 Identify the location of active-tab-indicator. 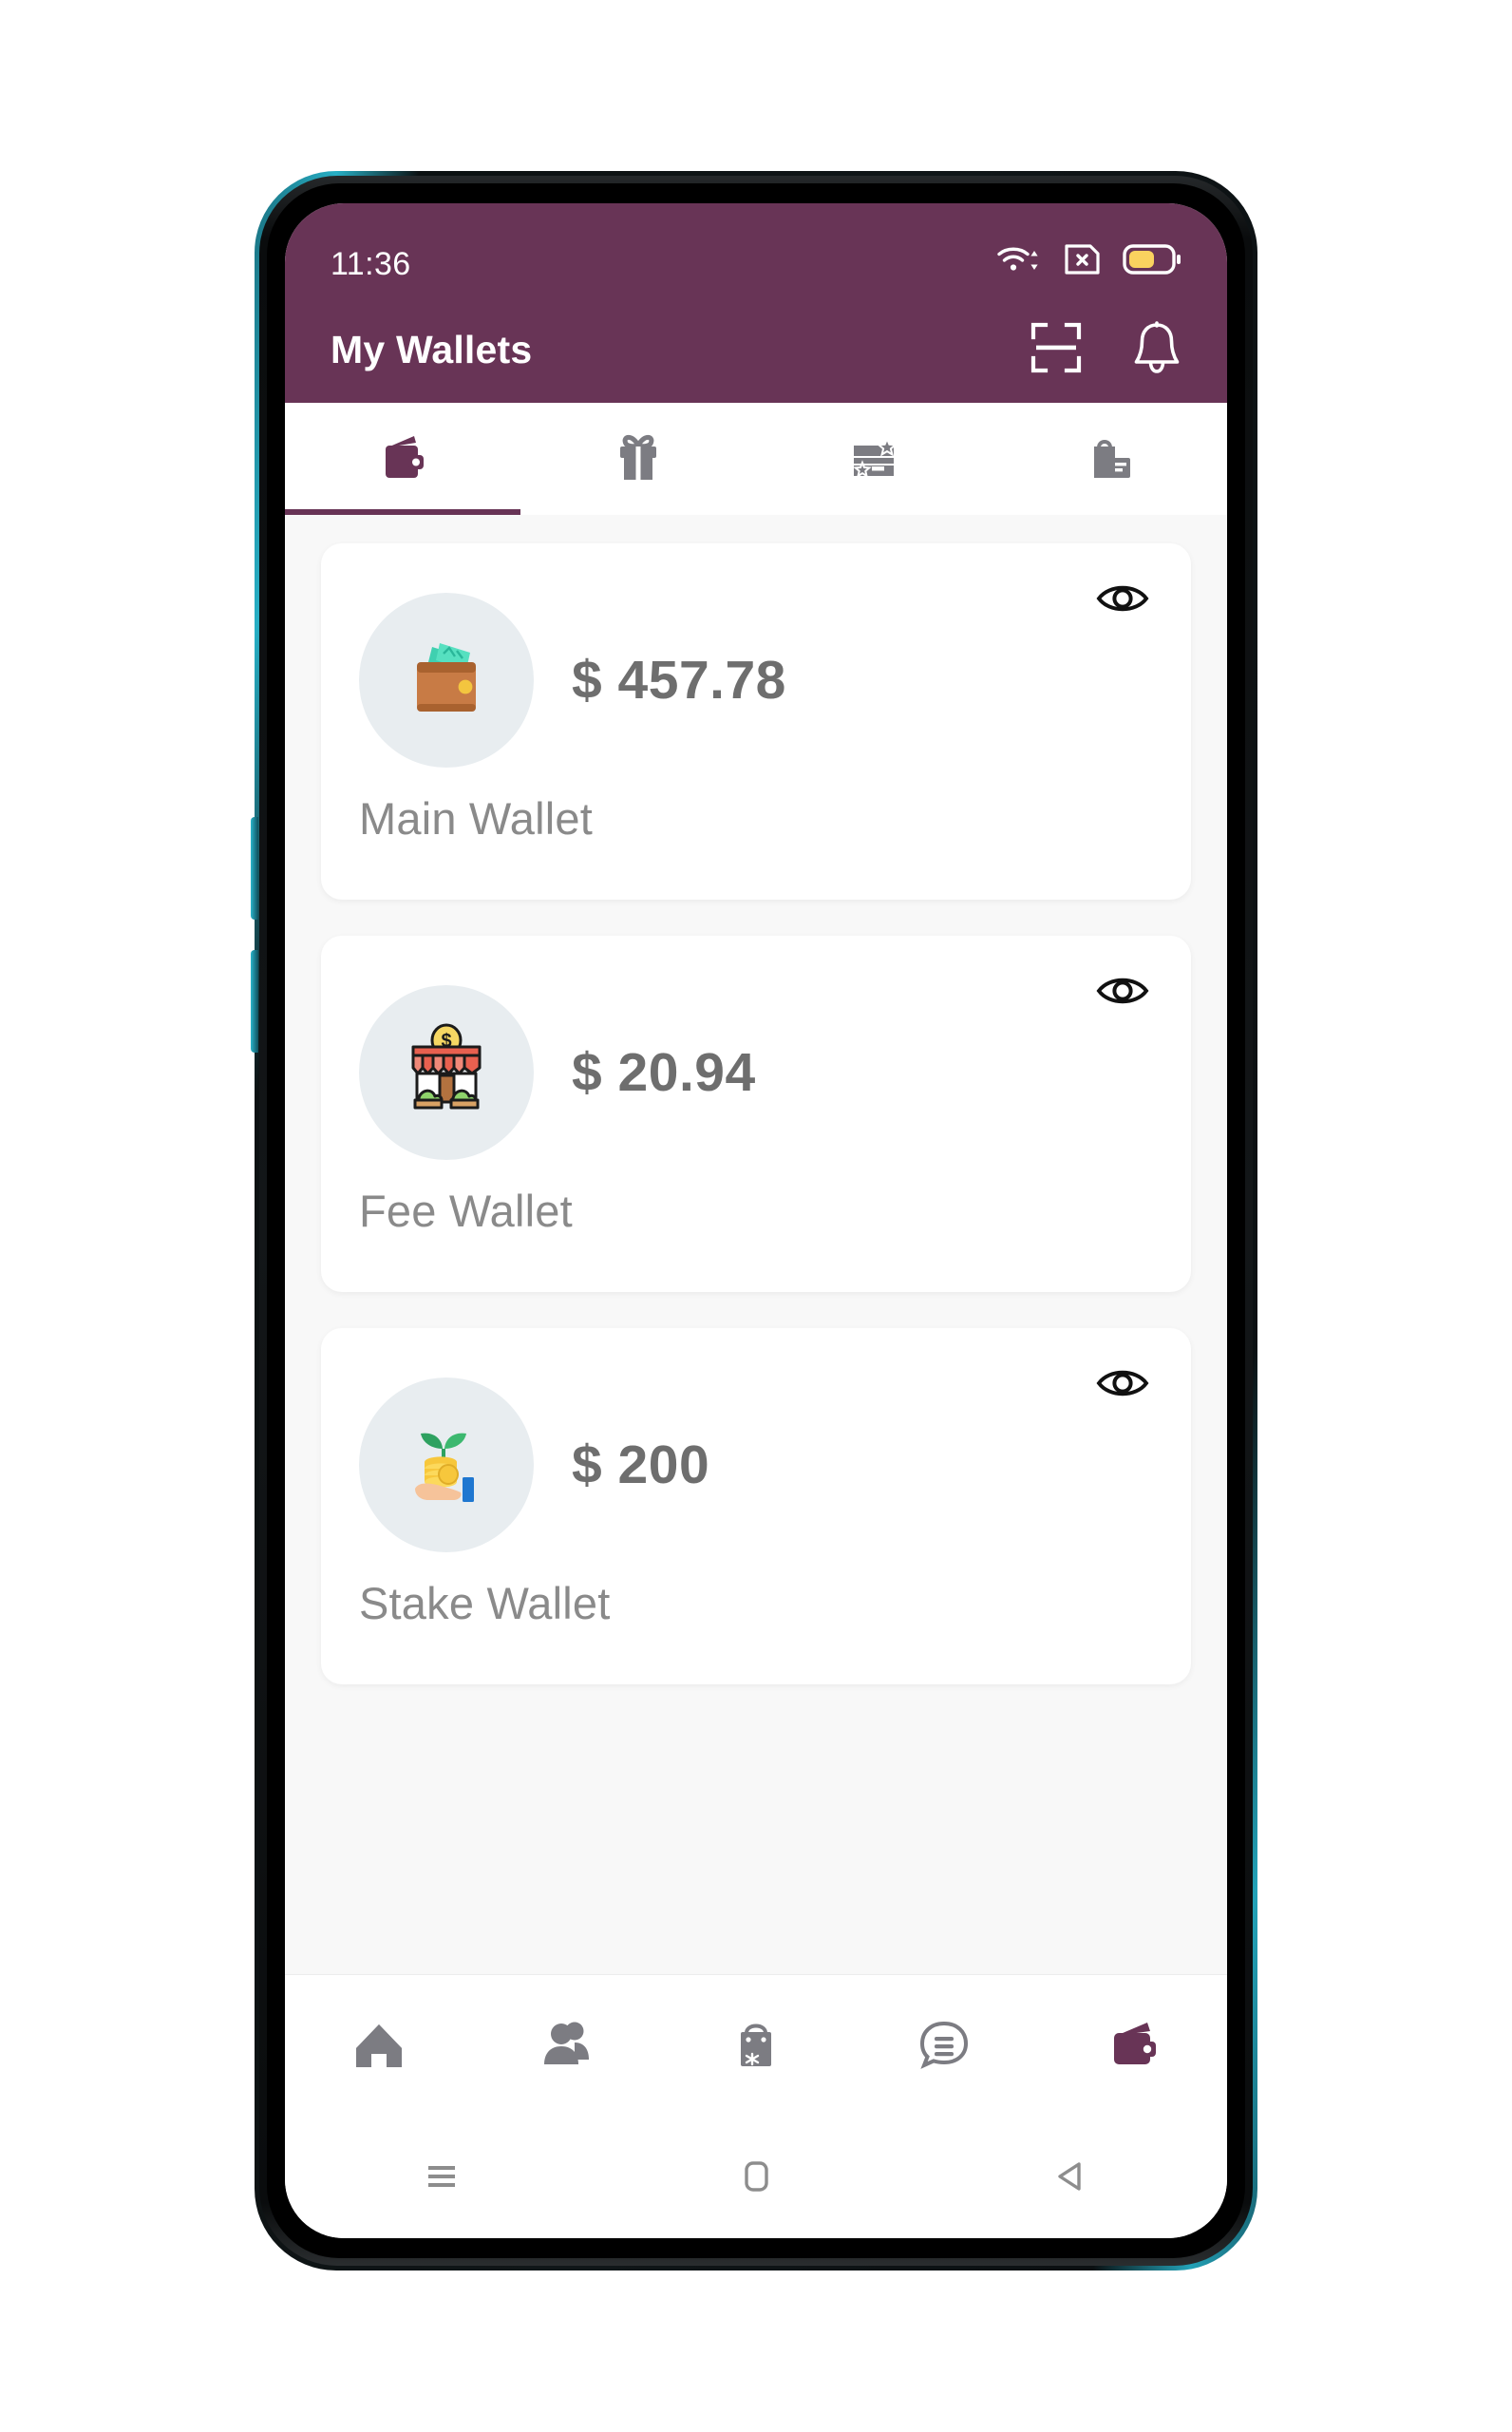
(403, 512).